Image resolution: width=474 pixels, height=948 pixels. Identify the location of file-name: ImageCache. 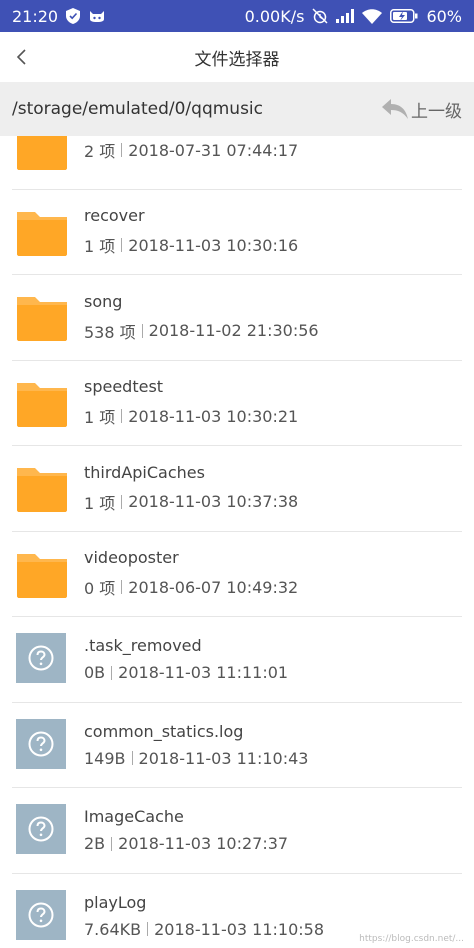
(134, 817).